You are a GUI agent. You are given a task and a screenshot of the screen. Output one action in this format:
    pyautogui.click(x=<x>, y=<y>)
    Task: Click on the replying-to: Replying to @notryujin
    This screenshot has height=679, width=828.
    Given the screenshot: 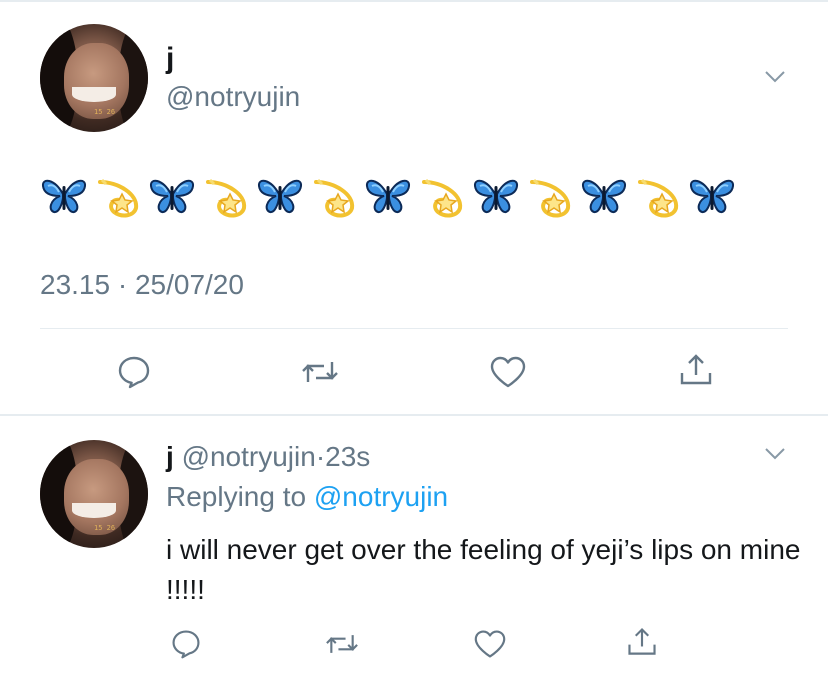 What is the action you would take?
    pyautogui.click(x=307, y=497)
    